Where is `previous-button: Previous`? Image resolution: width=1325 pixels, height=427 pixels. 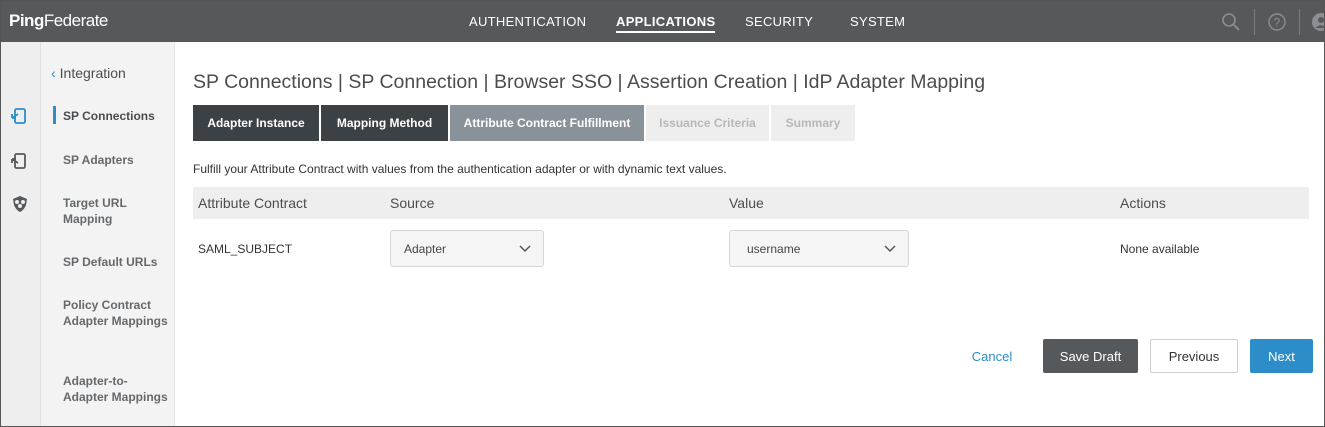
previous-button: Previous is located at coordinates (1194, 356).